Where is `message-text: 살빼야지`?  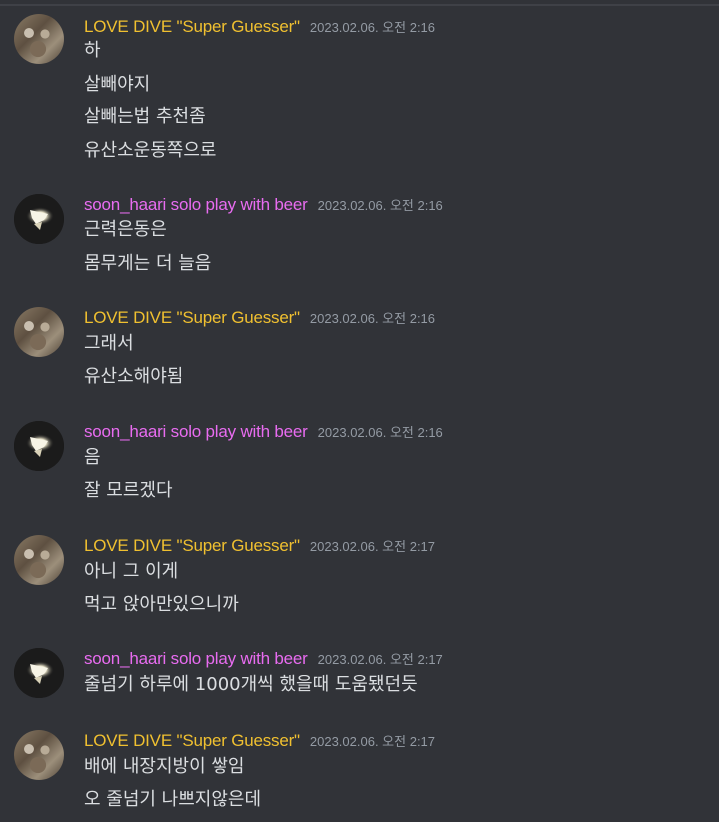 message-text: 살빼야지 is located at coordinates (117, 84).